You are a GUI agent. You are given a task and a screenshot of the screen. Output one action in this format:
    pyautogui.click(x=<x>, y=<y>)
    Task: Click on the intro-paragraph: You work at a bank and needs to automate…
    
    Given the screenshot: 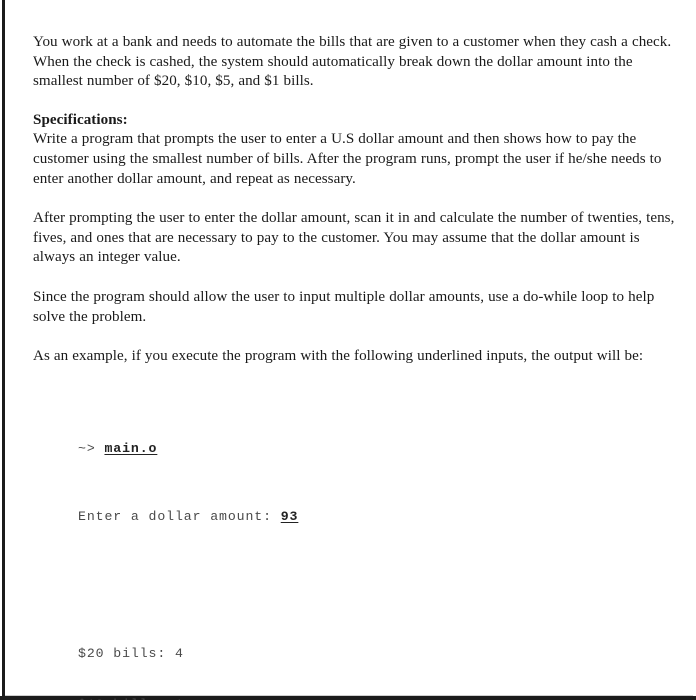 What is the action you would take?
    pyautogui.click(x=352, y=62)
    